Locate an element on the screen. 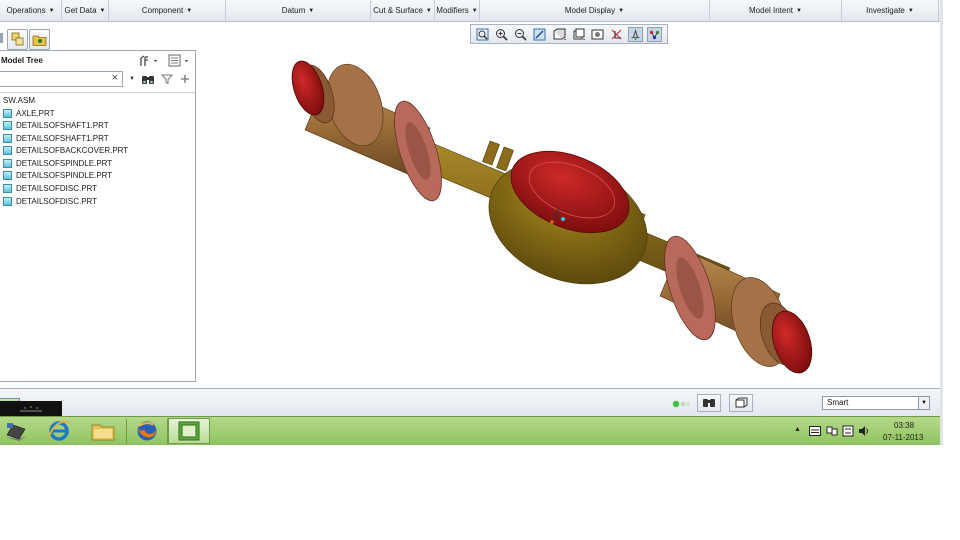  annotation-display-icon is located at coordinates (635, 34).